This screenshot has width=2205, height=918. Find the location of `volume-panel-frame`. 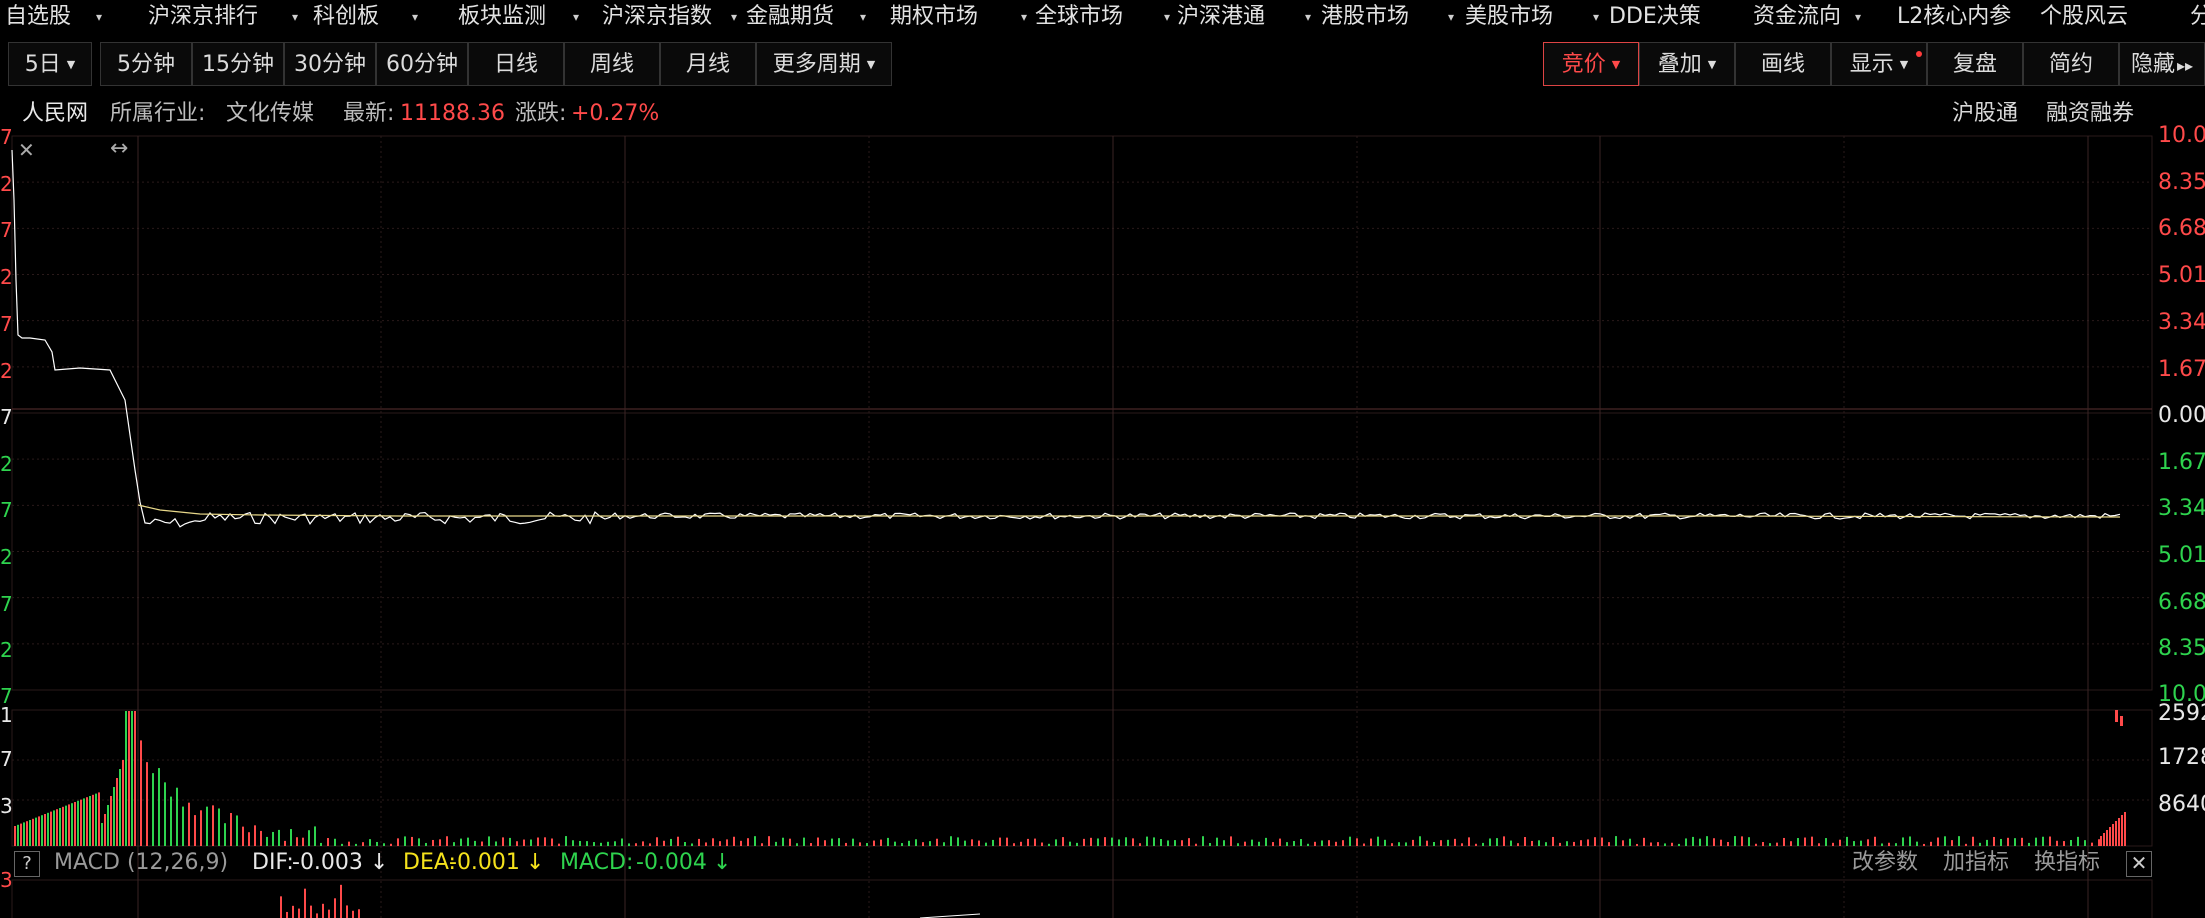

volume-panel-frame is located at coordinates (1082, 778).